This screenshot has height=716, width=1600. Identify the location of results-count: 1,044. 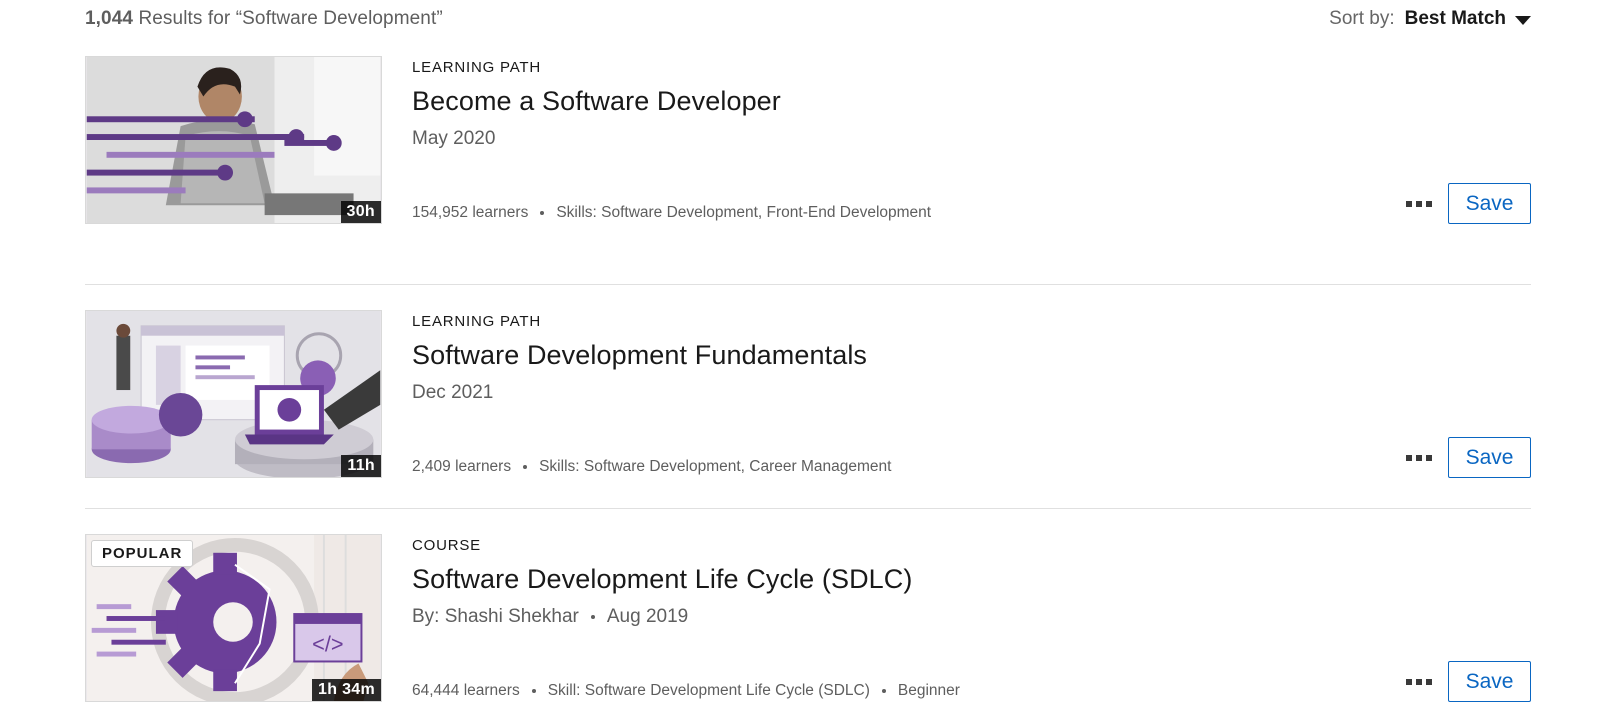
(109, 18).